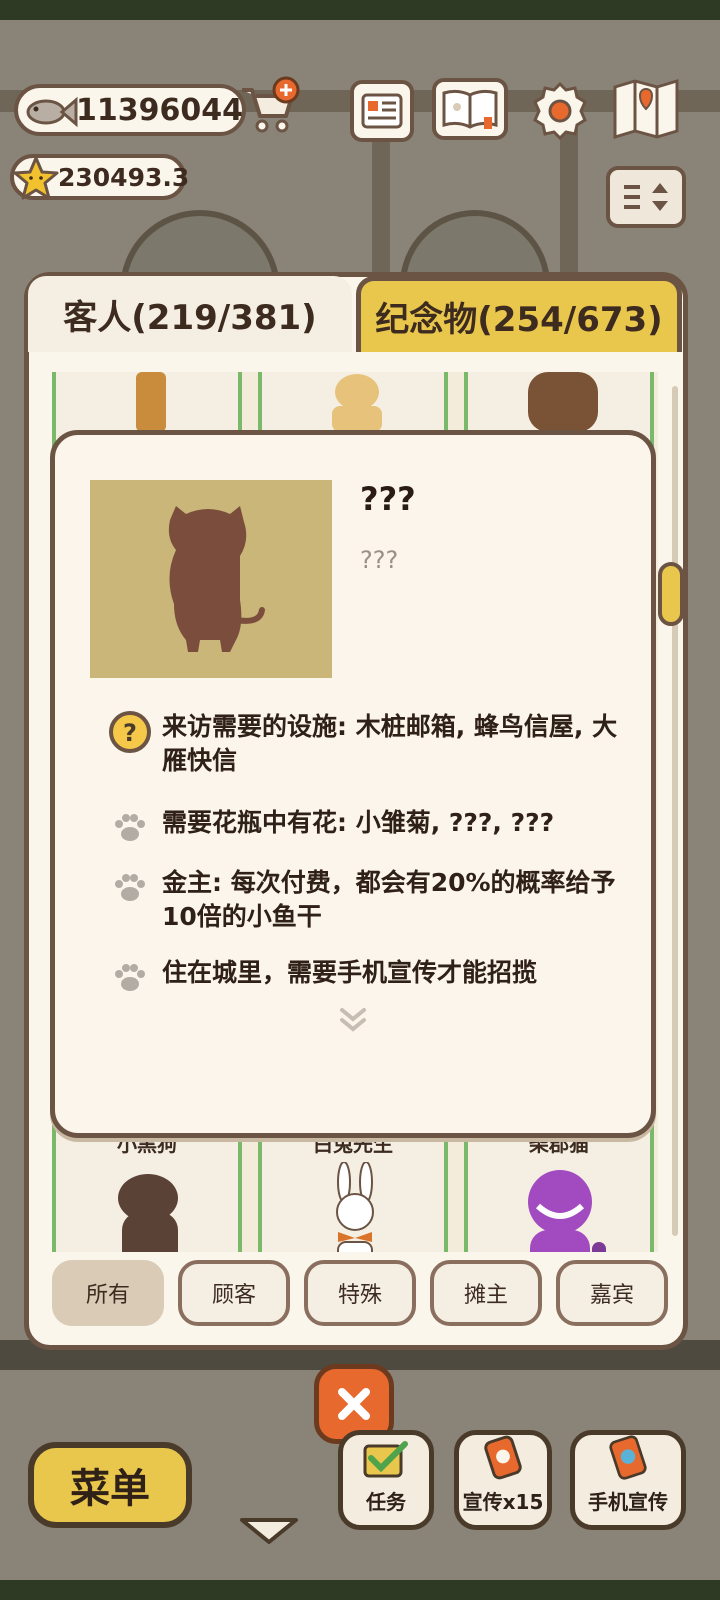  What do you see at coordinates (390, 743) in the screenshot?
I see `feature-text: 来访需要的设施: 木桩邮箱, 蜂鸟信屋, 大雁快信` at bounding box center [390, 743].